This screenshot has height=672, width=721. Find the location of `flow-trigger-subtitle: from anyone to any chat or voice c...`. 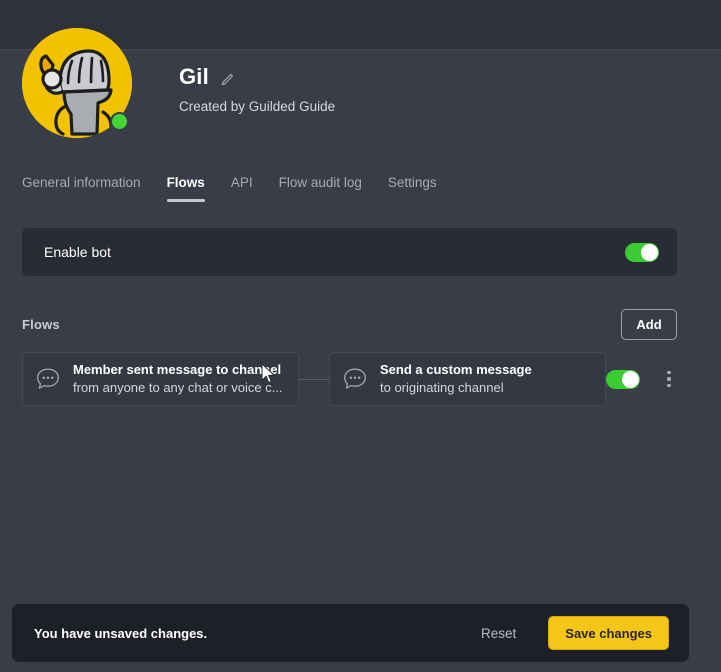

flow-trigger-subtitle: from anyone to any chat or voice c... is located at coordinates (178, 387).